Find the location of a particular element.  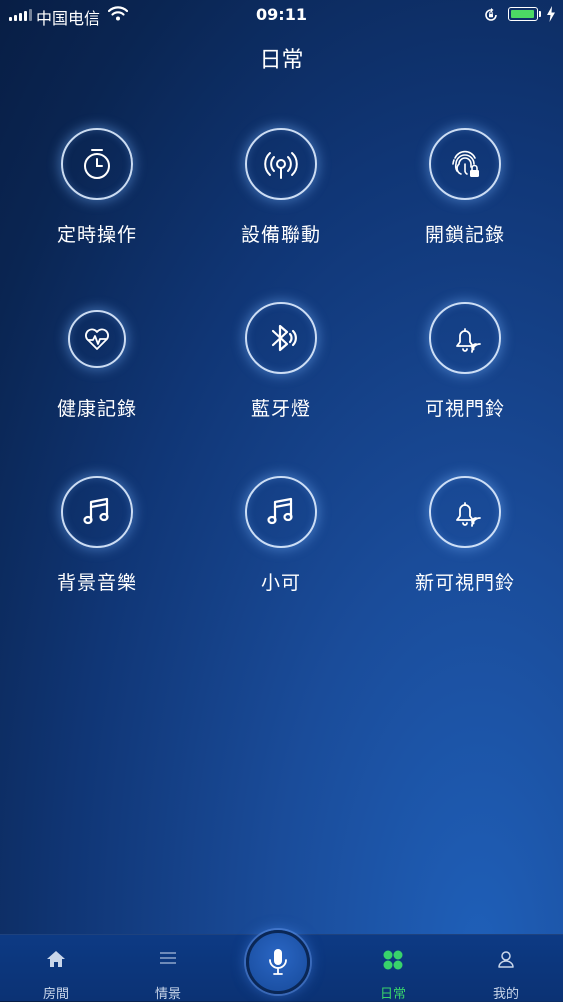

timer-icon is located at coordinates (97, 164).